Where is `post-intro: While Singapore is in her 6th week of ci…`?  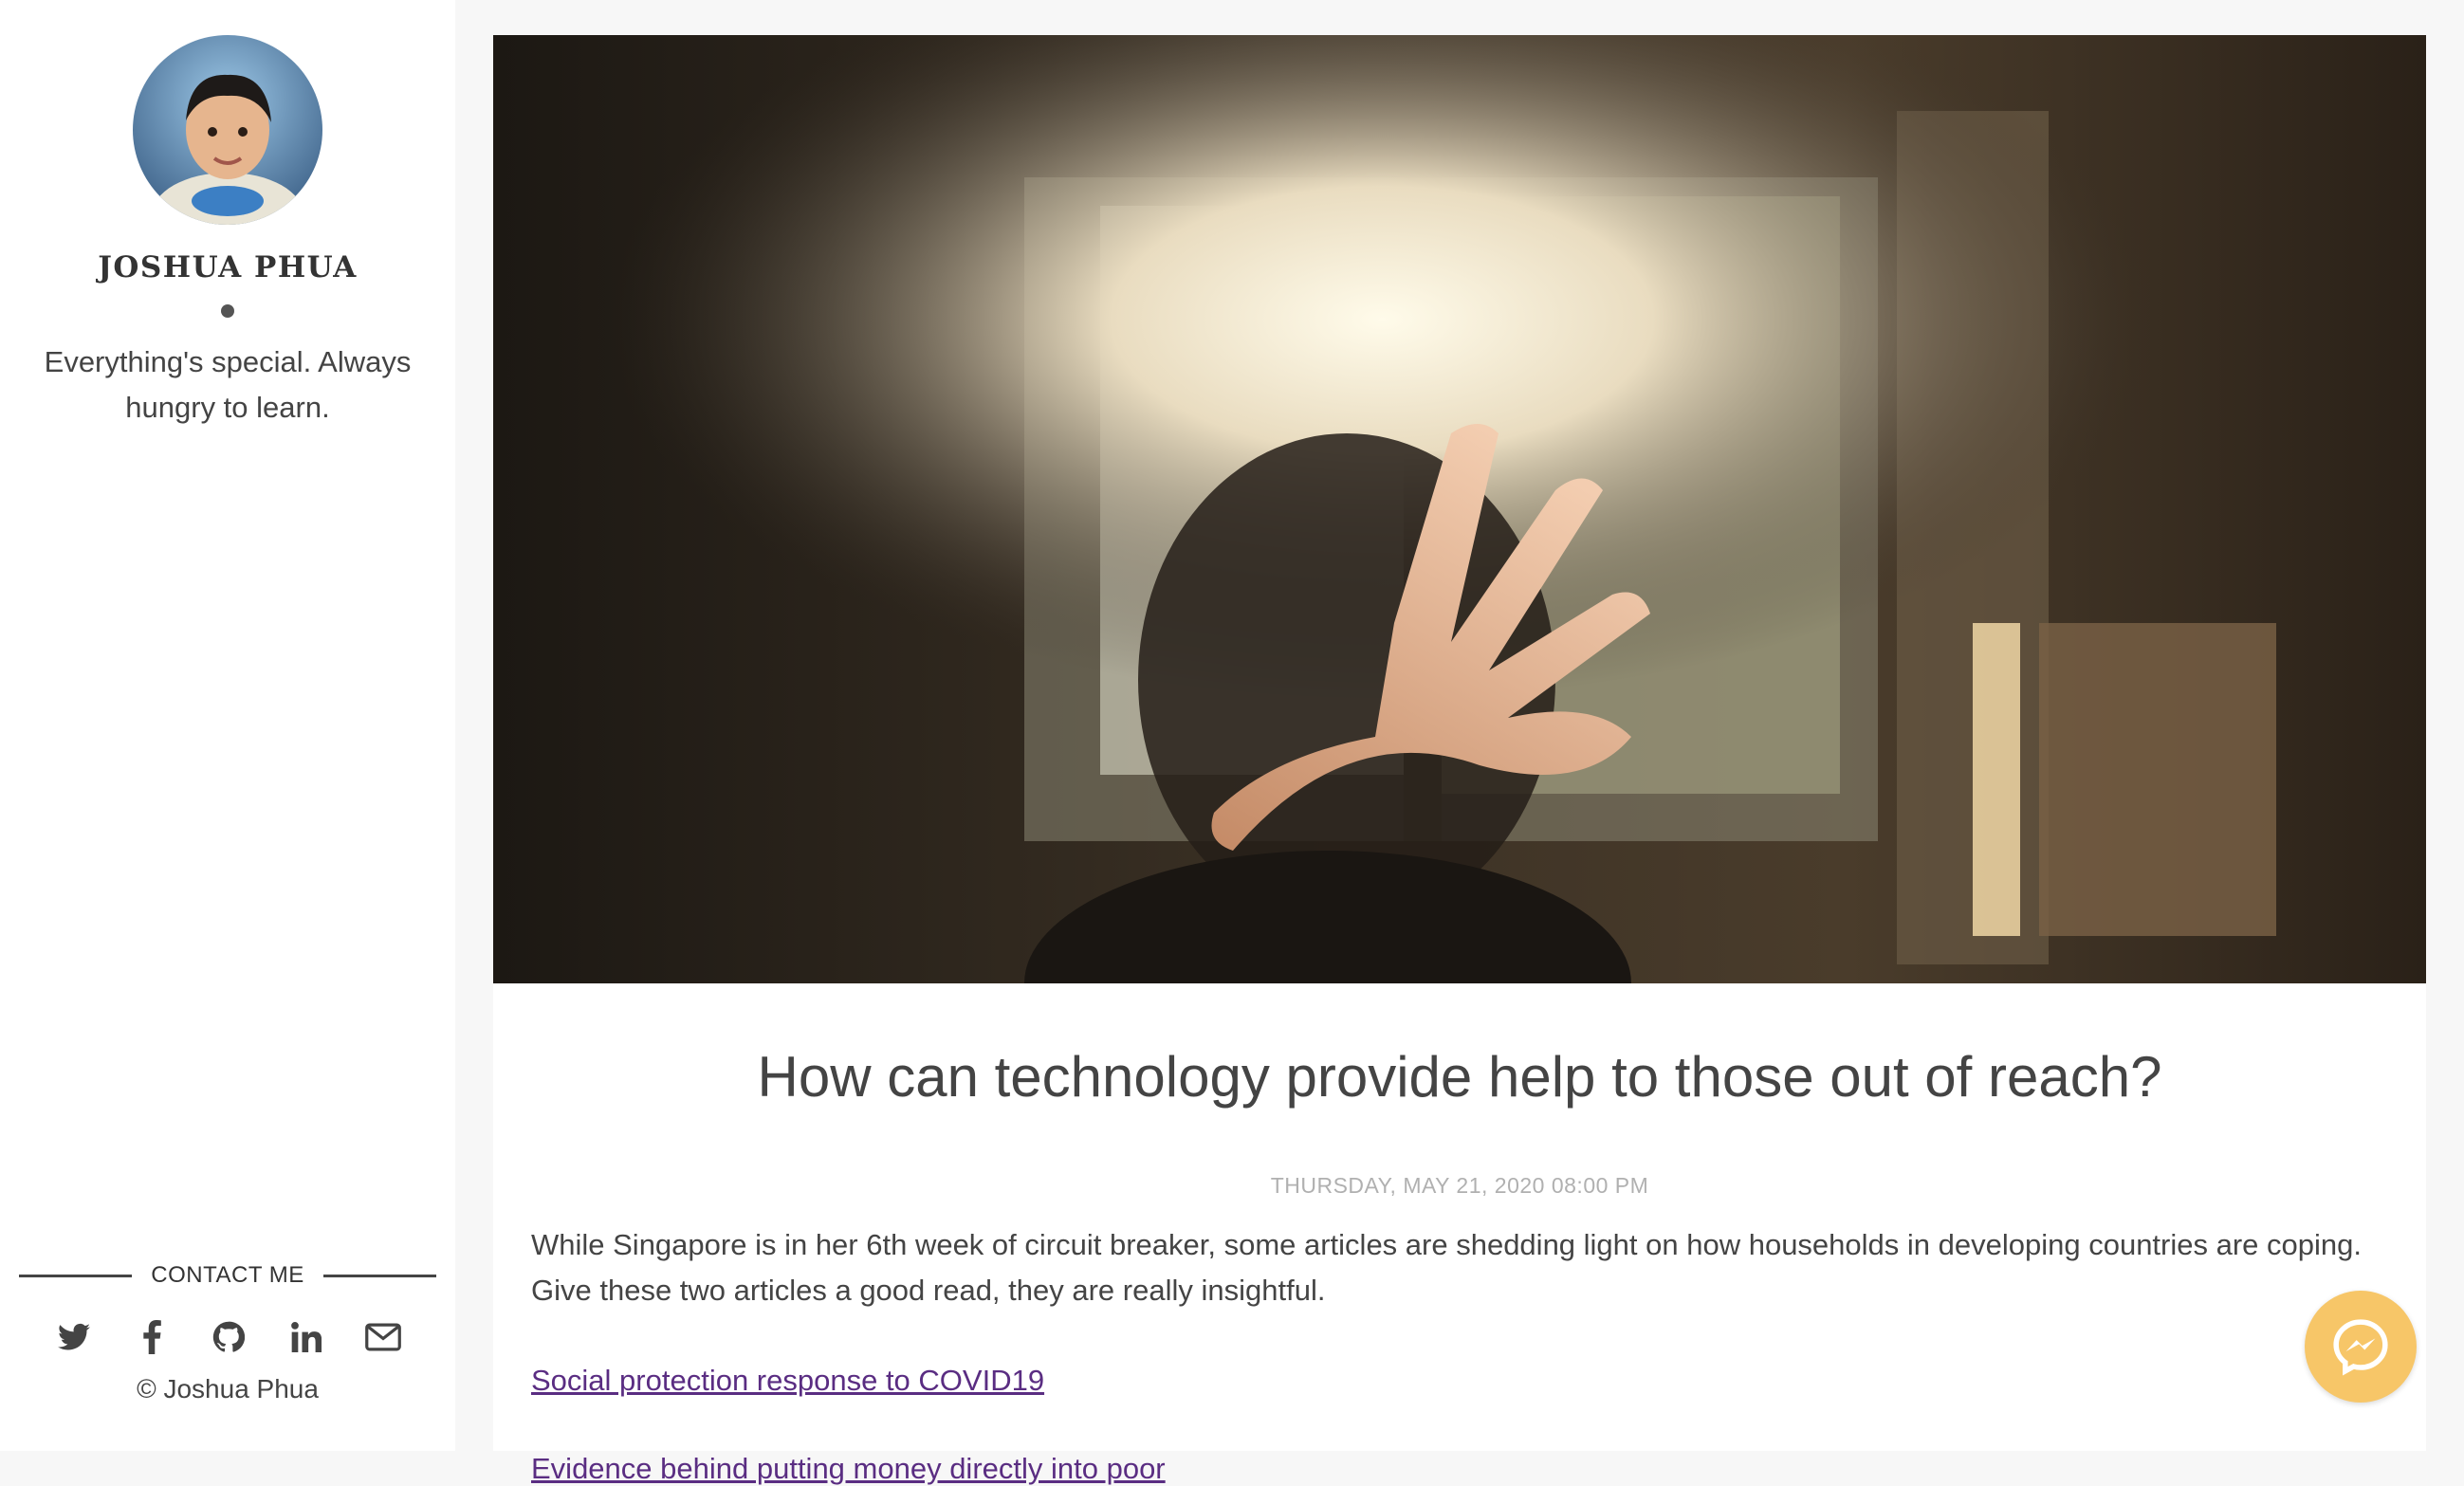
post-intro: While Singapore is in her 6th week of ci… is located at coordinates (1446, 1267).